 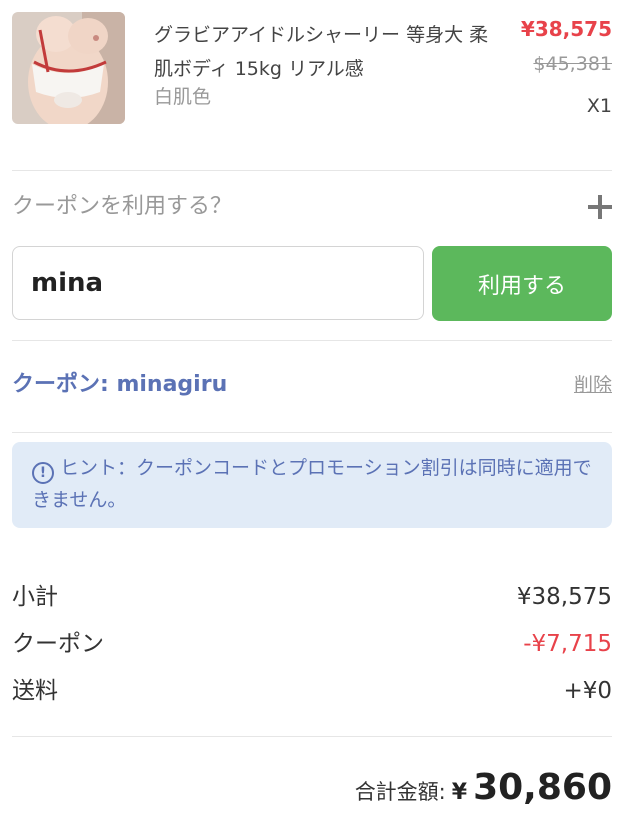 I want to click on subtotal-label: 小計, so click(x=35, y=597).